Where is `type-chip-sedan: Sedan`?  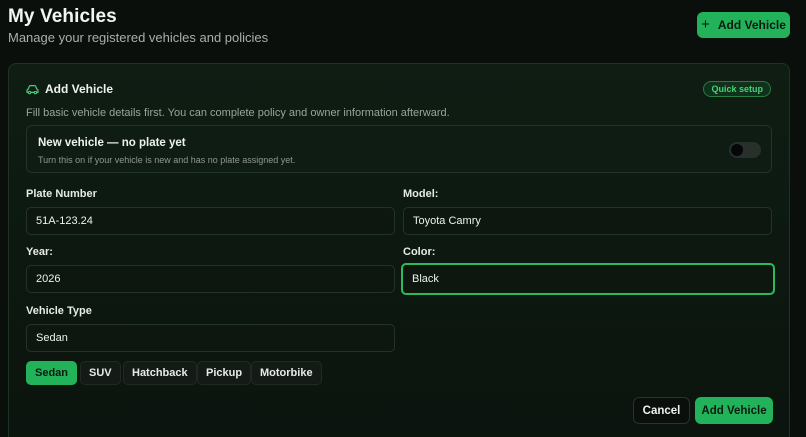
type-chip-sedan: Sedan is located at coordinates (52, 373).